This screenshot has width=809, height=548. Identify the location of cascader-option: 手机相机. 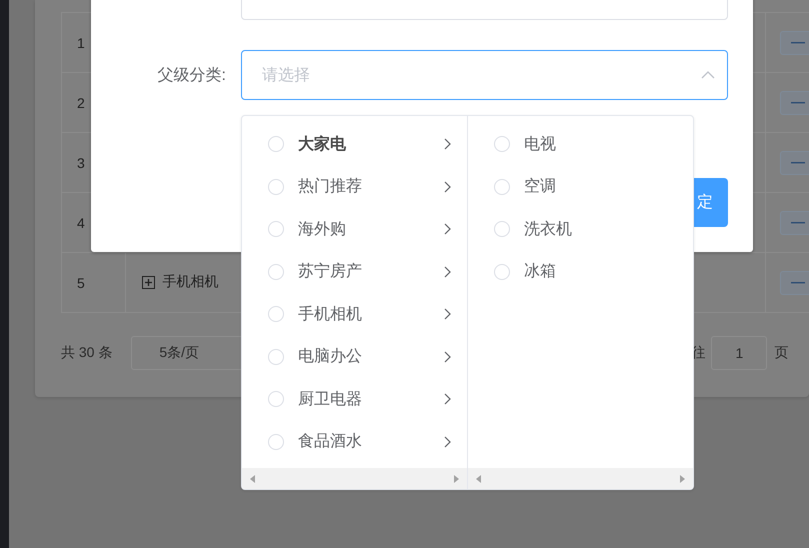
(354, 314).